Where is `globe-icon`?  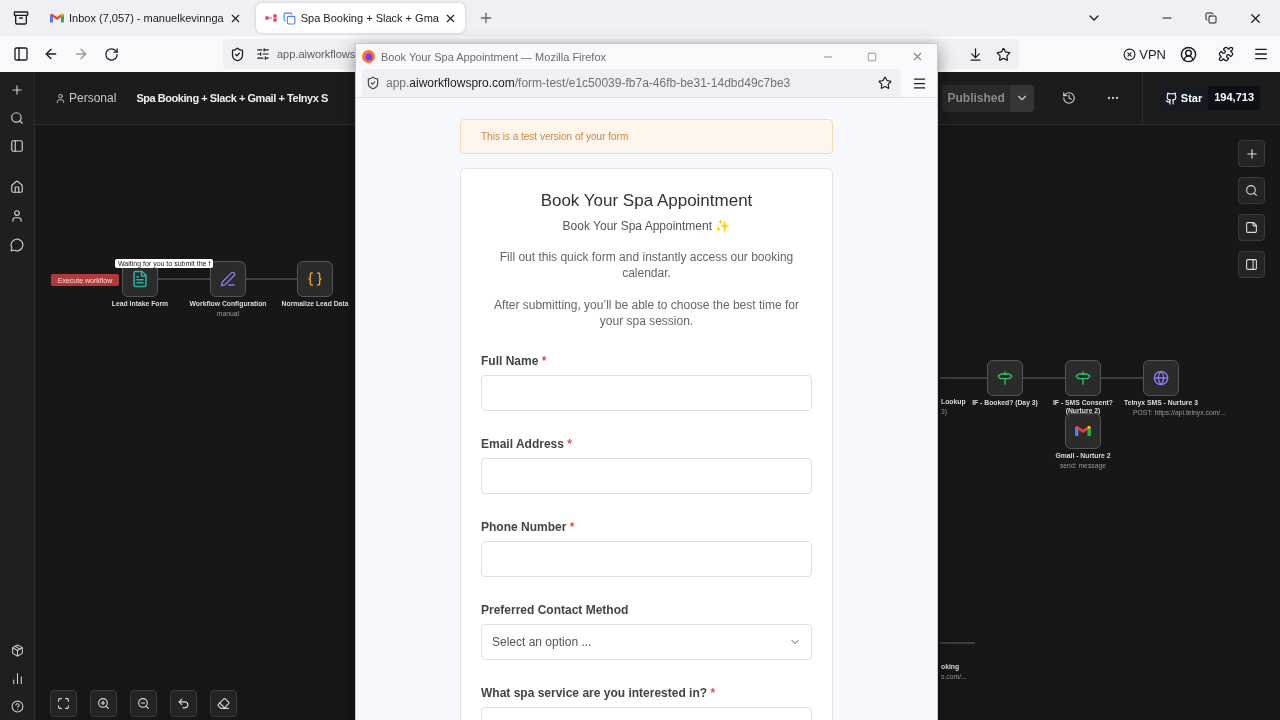
globe-icon is located at coordinates (1161, 378).